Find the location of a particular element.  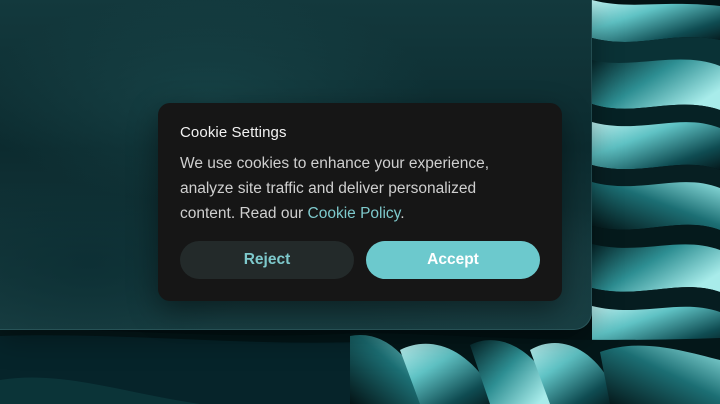

cookie-policy-link: Cookie Policy is located at coordinates (354, 213).